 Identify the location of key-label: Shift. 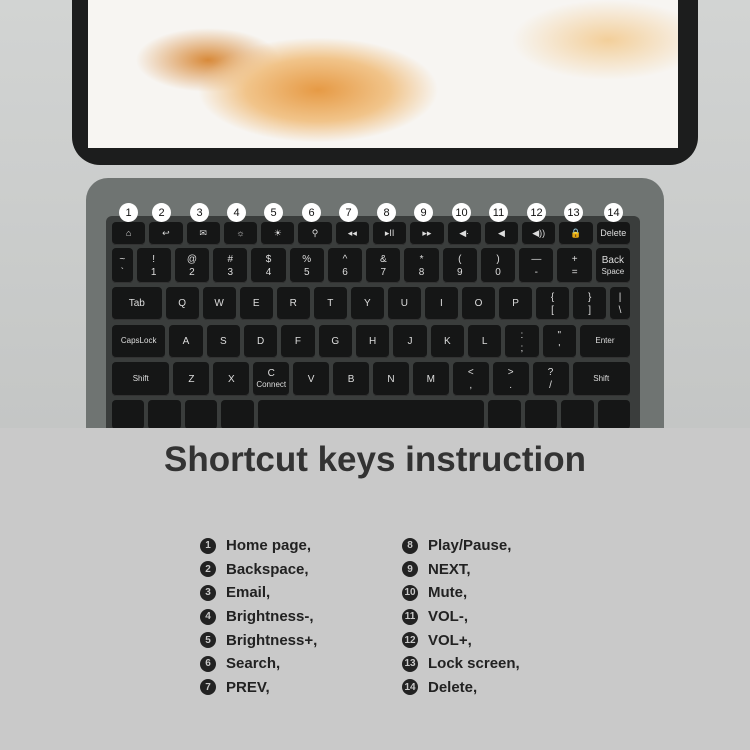
(601, 378).